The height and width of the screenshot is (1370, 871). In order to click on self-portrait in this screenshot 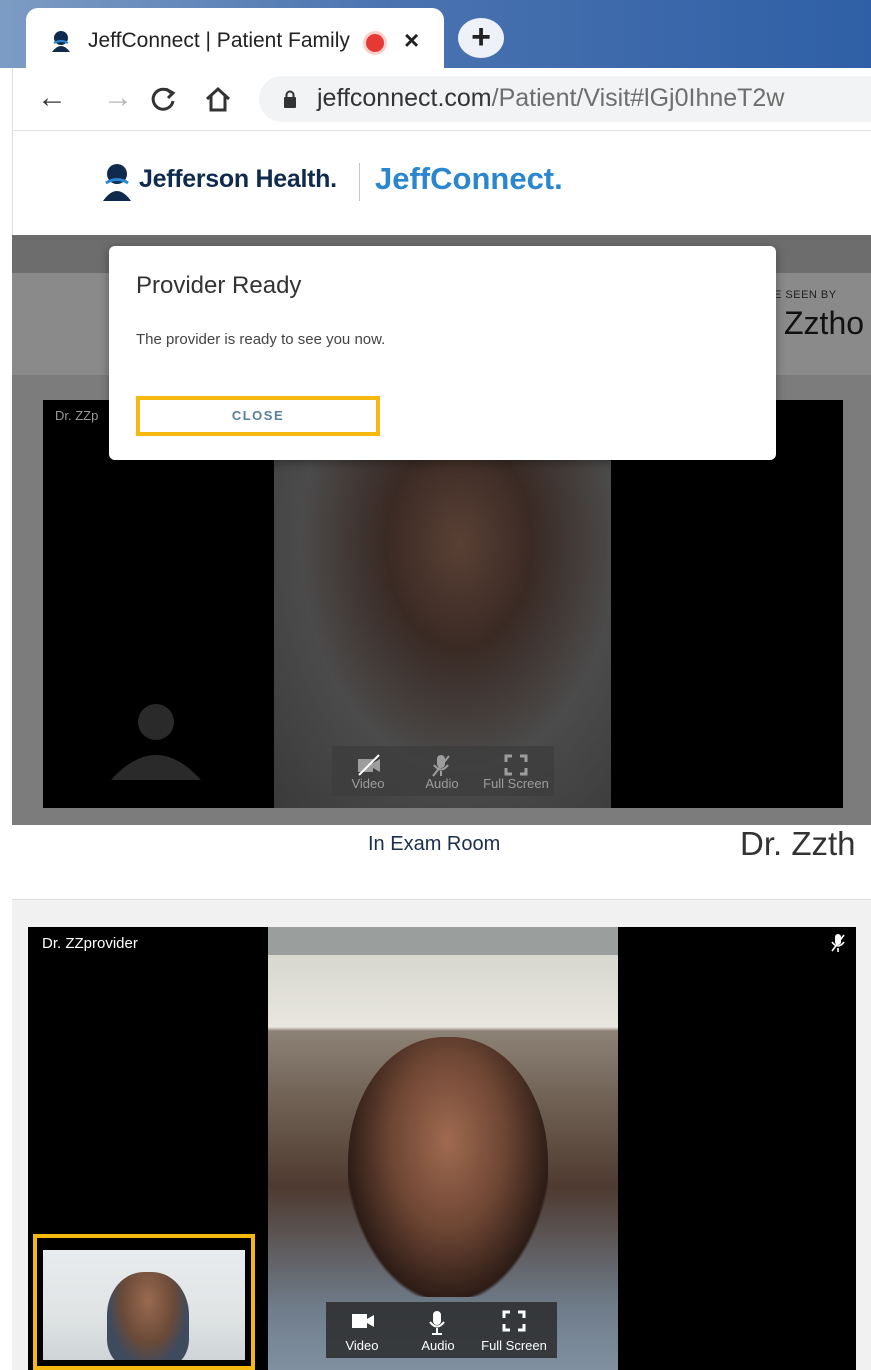, I will do `click(148, 1316)`.